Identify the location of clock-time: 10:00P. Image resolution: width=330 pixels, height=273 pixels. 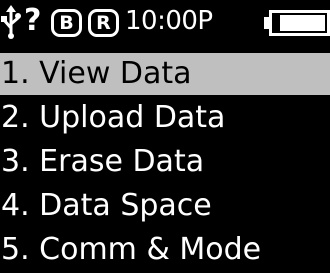
(169, 21).